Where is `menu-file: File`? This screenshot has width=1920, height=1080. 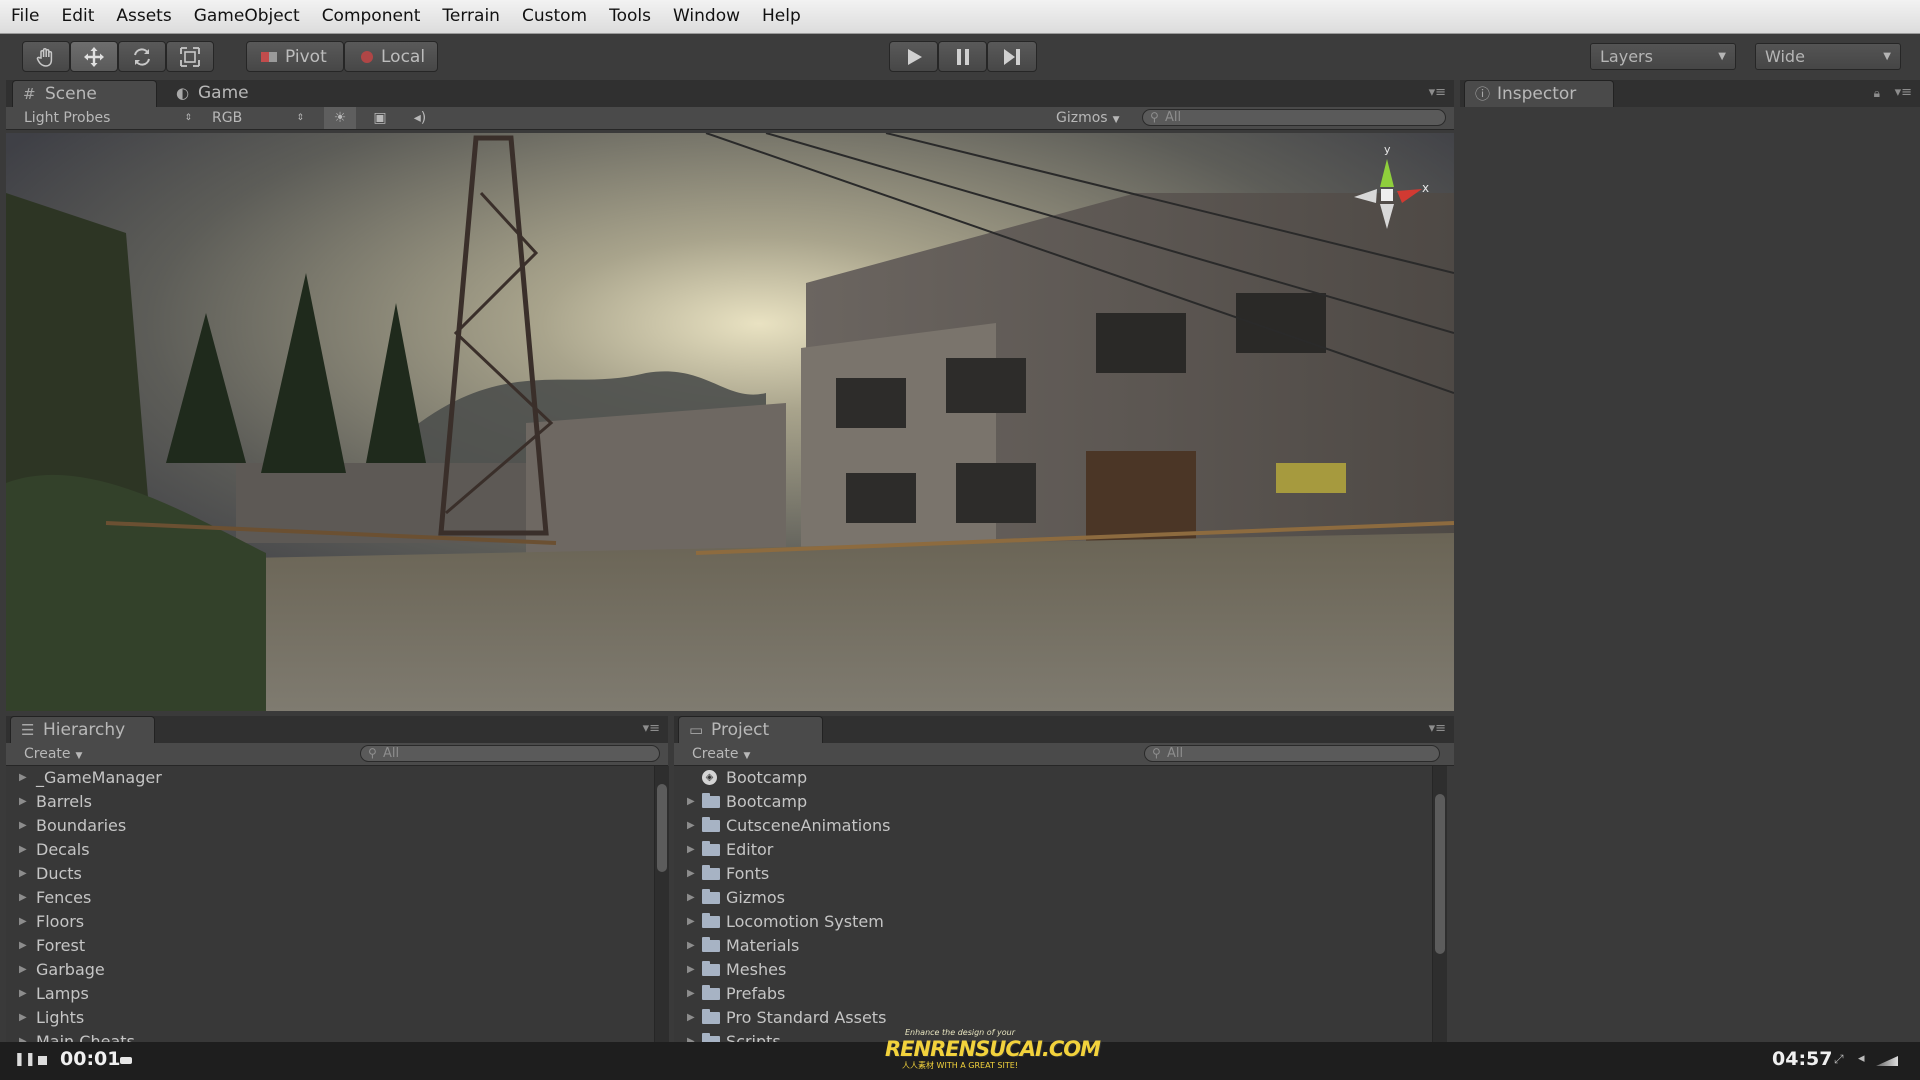 menu-file: File is located at coordinates (25, 16).